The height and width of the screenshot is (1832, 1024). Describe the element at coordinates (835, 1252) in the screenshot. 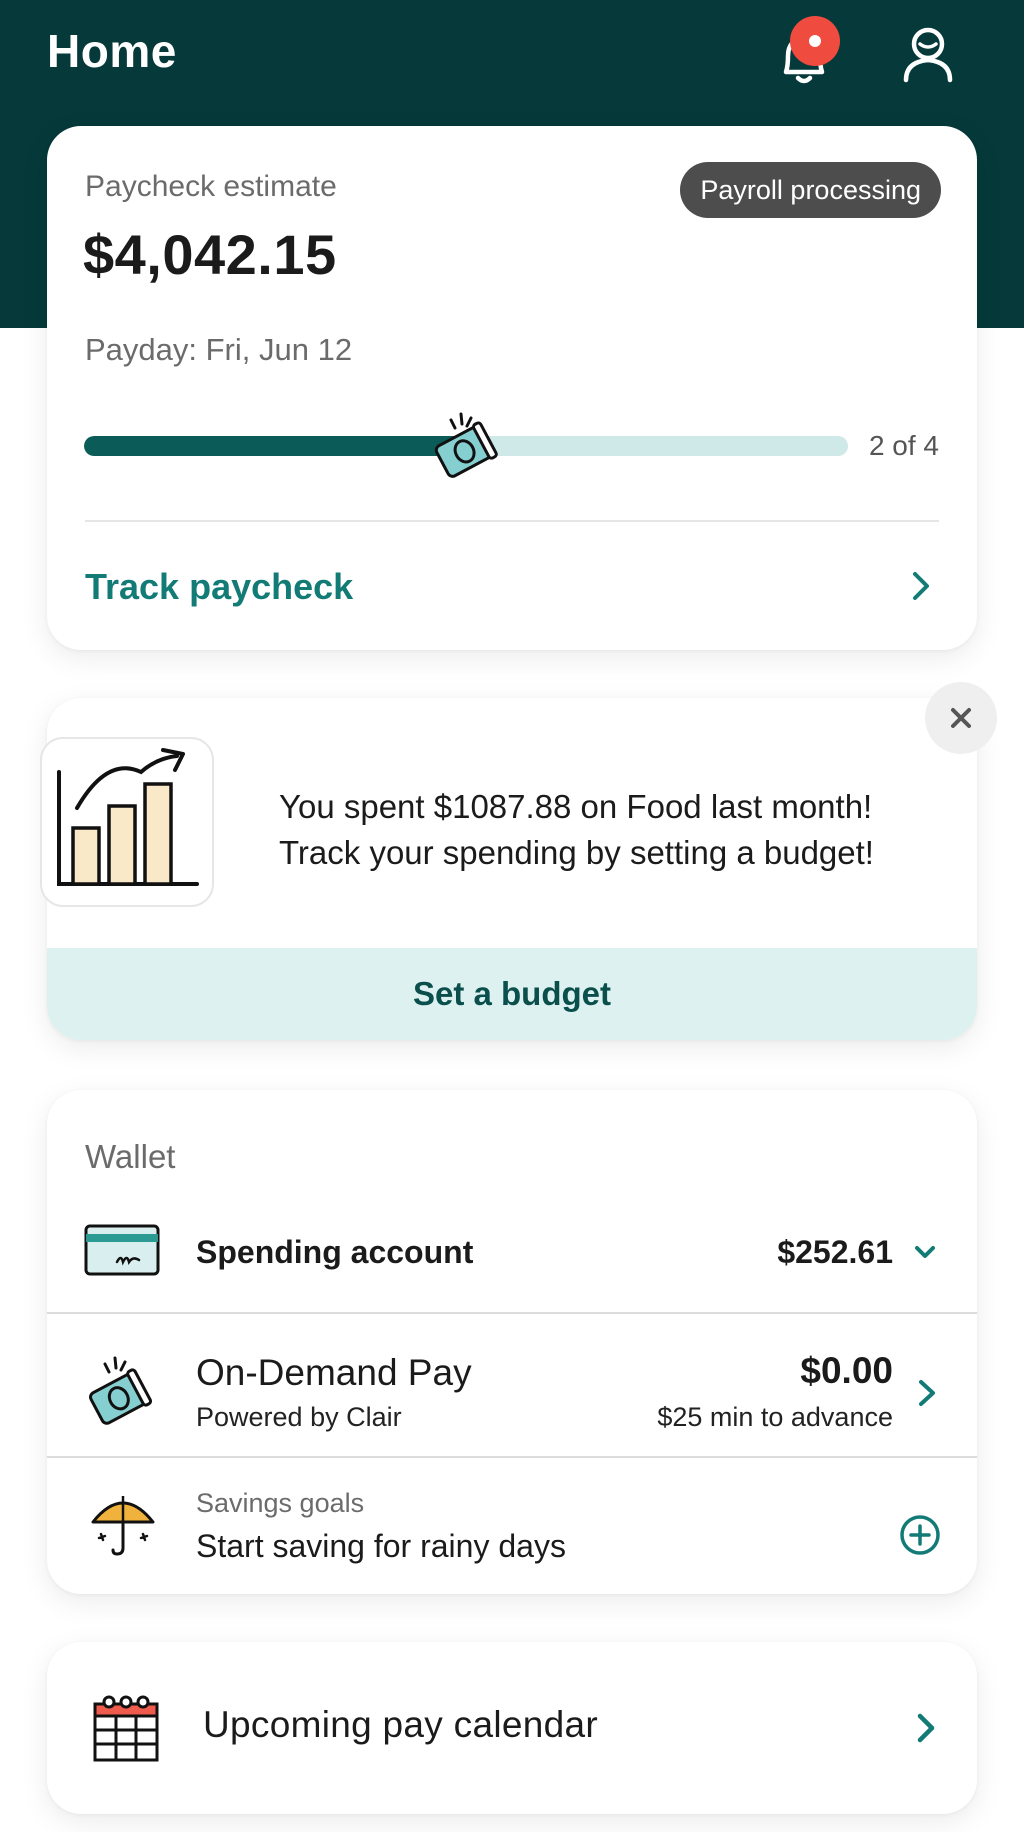

I see `spending-account-balance: $252.61` at that location.